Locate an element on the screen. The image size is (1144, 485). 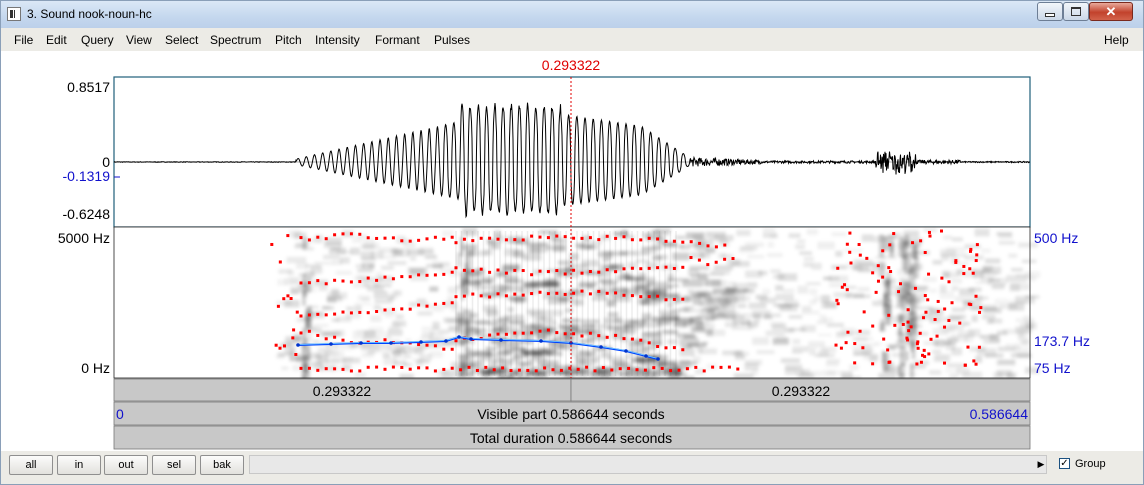
menu-intensity: Intensity is located at coordinates (337, 40).